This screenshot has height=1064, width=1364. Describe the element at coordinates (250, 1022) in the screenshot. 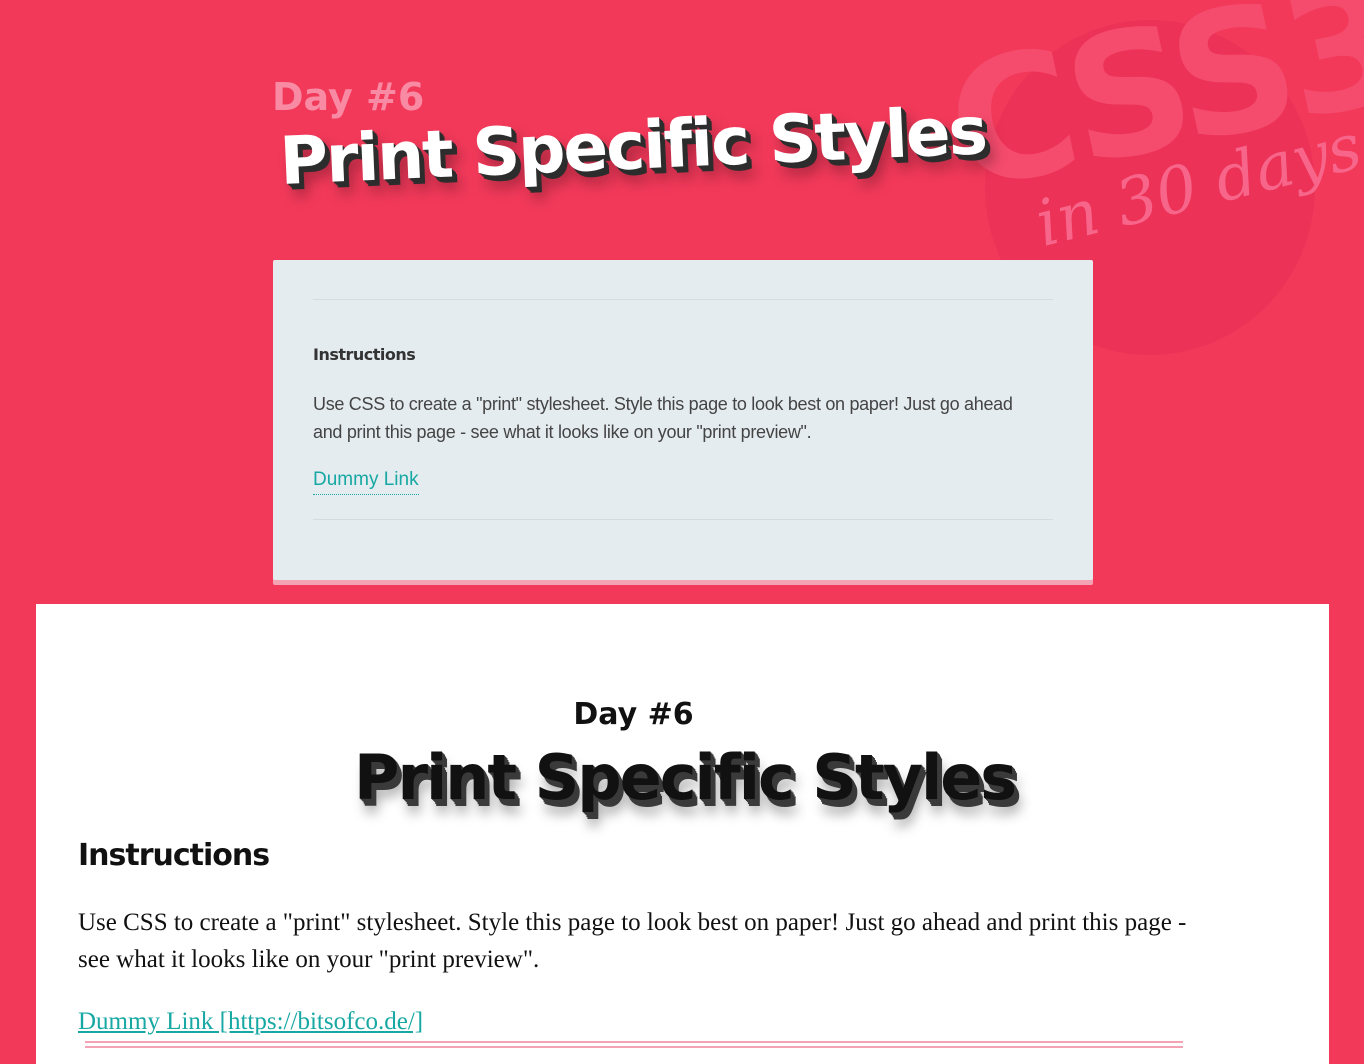

I see `print-dummy-link: Dummy Link [https://bitsofco.de/]` at that location.